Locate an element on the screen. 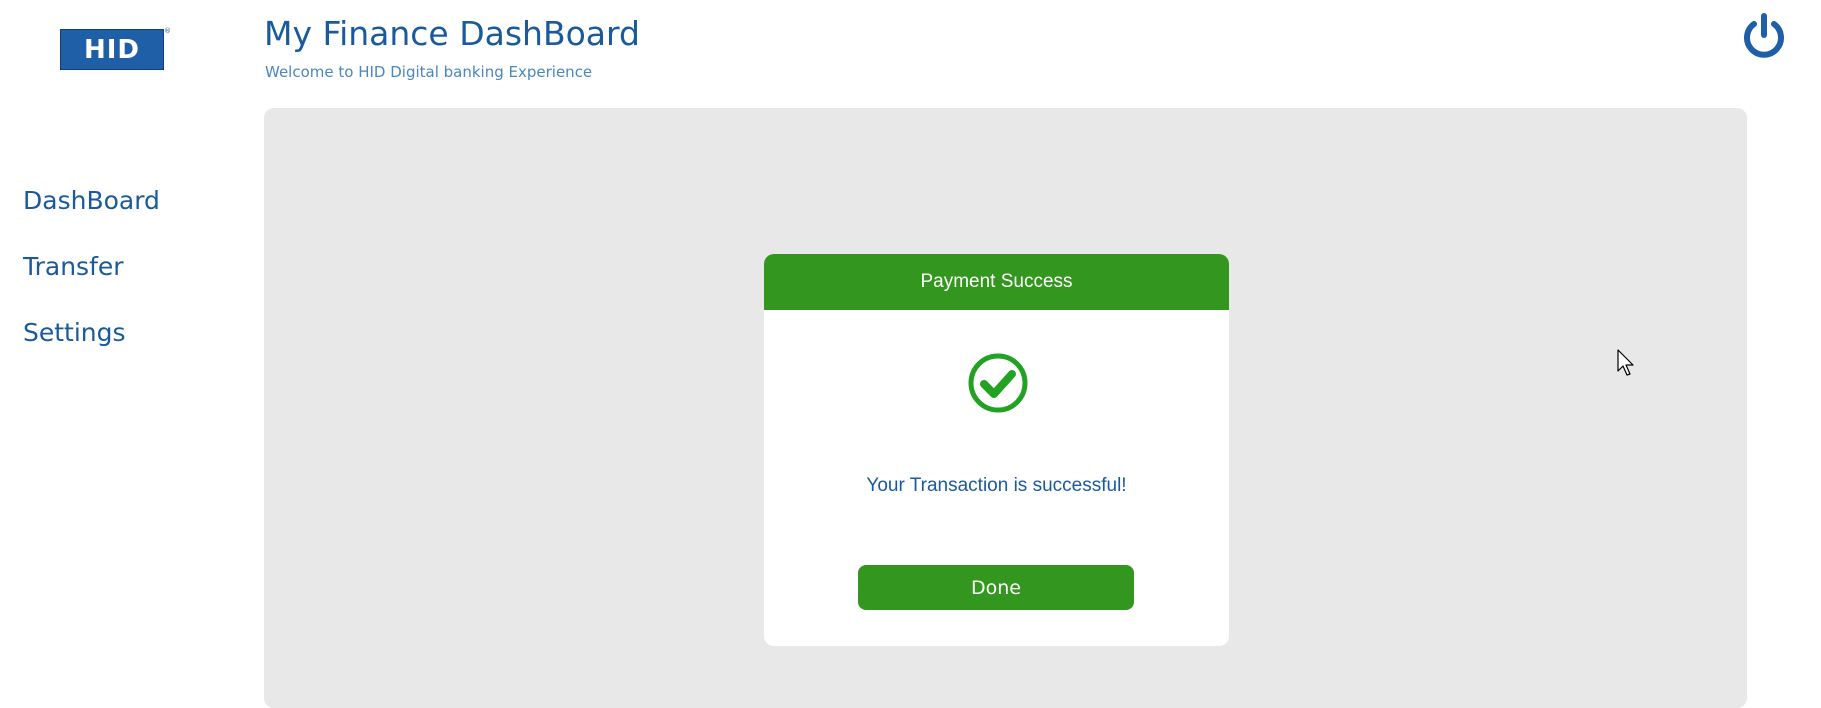 The height and width of the screenshot is (708, 1821). logo-text: HID is located at coordinates (111, 49).